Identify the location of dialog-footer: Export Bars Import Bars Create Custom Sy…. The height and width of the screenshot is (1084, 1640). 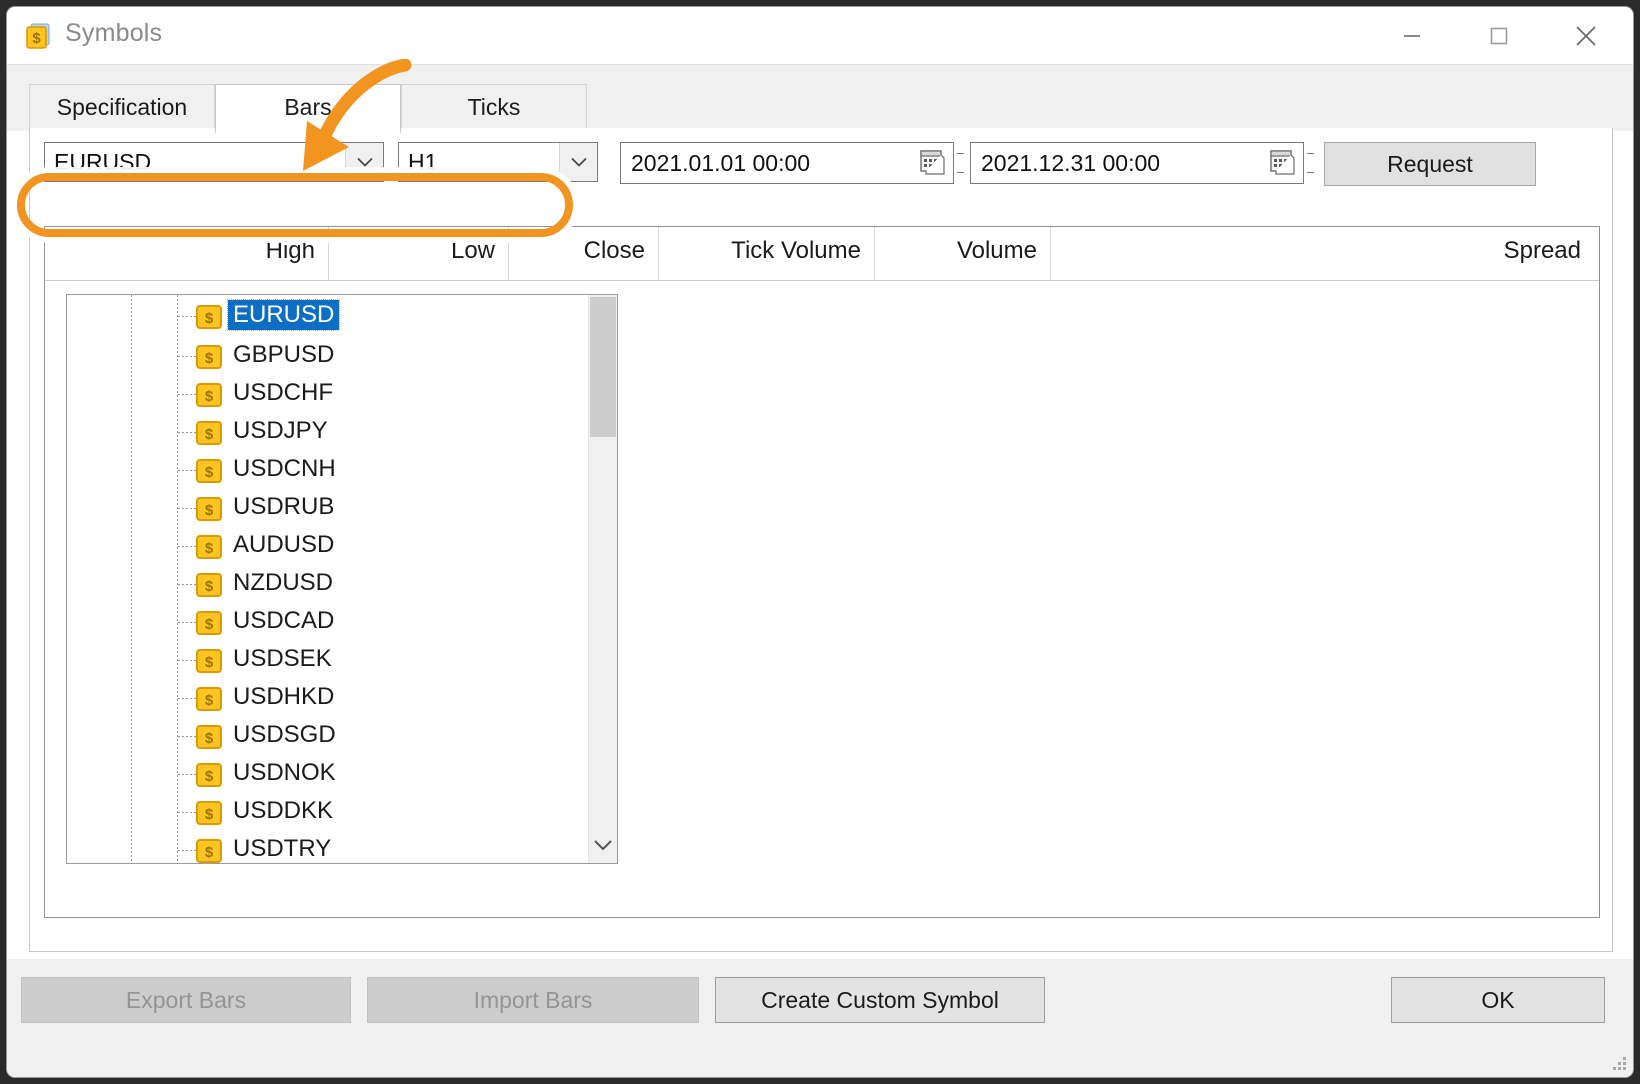
(820, 1018).